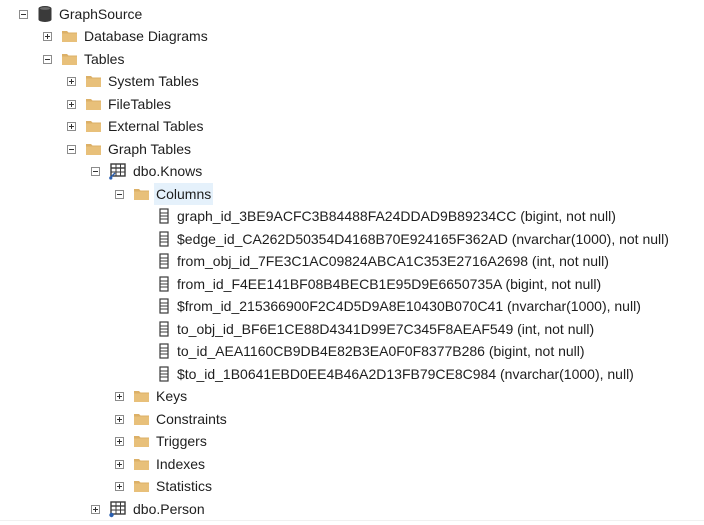 This screenshot has width=704, height=525. Describe the element at coordinates (184, 486) in the screenshot. I see `statistics-label: Statistics` at that location.